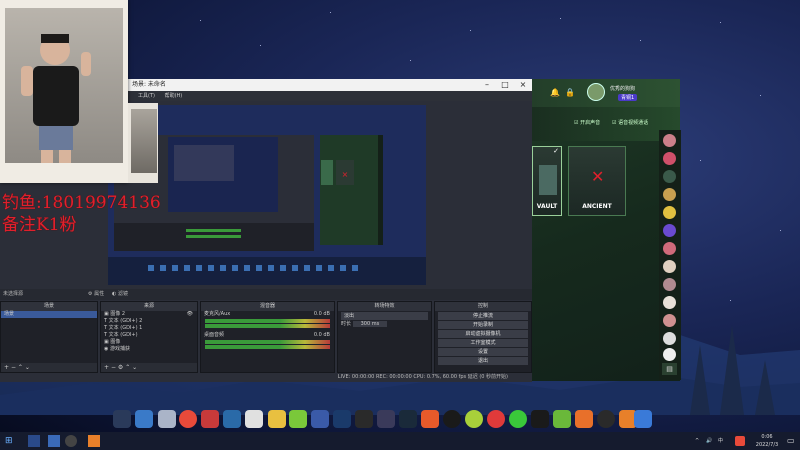 The width and height of the screenshot is (800, 450). Describe the element at coordinates (149, 314) in the screenshot. I see `source-item: ▣ 图像 2 👁` at that location.